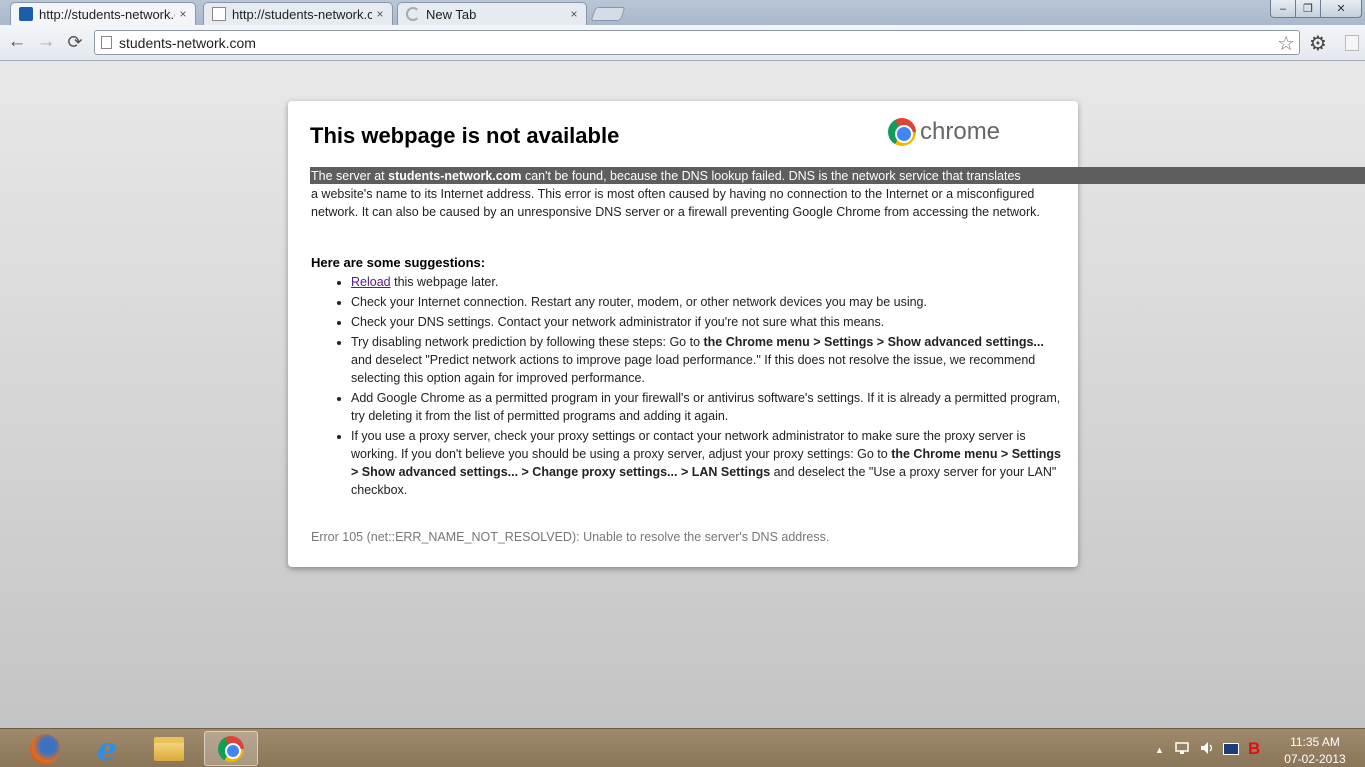 This screenshot has width=1365, height=767. What do you see at coordinates (444, 282) in the screenshot?
I see `reload-rest: this webpage later.` at bounding box center [444, 282].